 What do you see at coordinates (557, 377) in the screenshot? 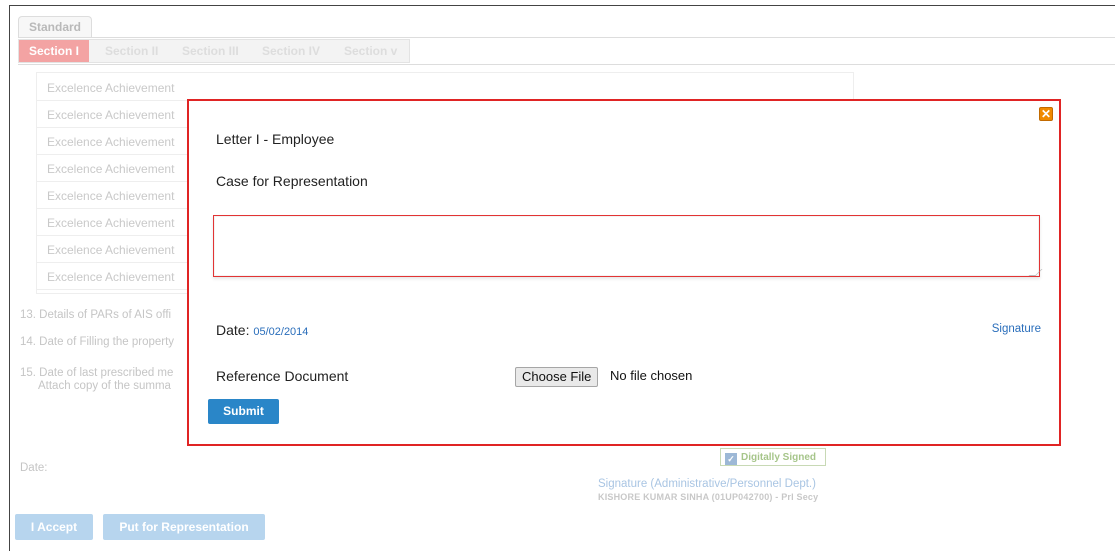
I see `choose-file-button: Choose File` at bounding box center [557, 377].